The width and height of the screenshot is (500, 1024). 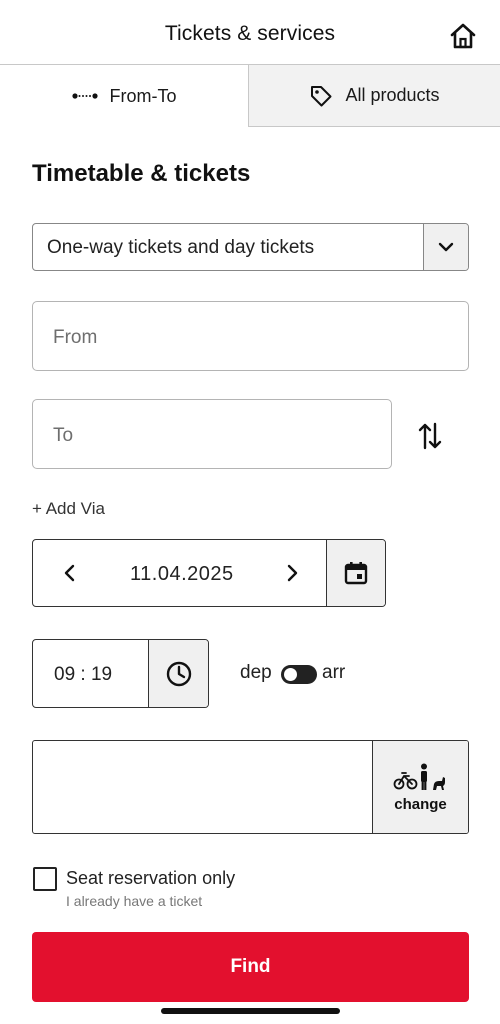 What do you see at coordinates (392, 95) in the screenshot?
I see `tab-all-products-label: All products` at bounding box center [392, 95].